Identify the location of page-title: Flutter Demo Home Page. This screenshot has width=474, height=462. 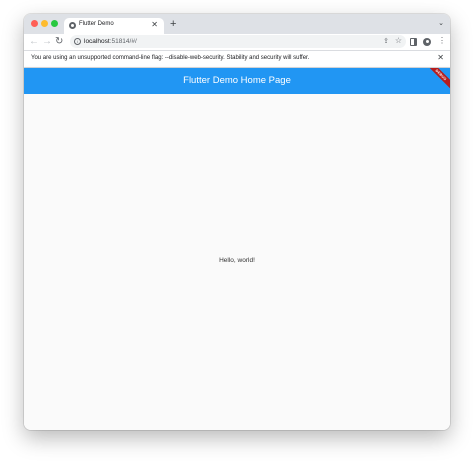
(237, 80).